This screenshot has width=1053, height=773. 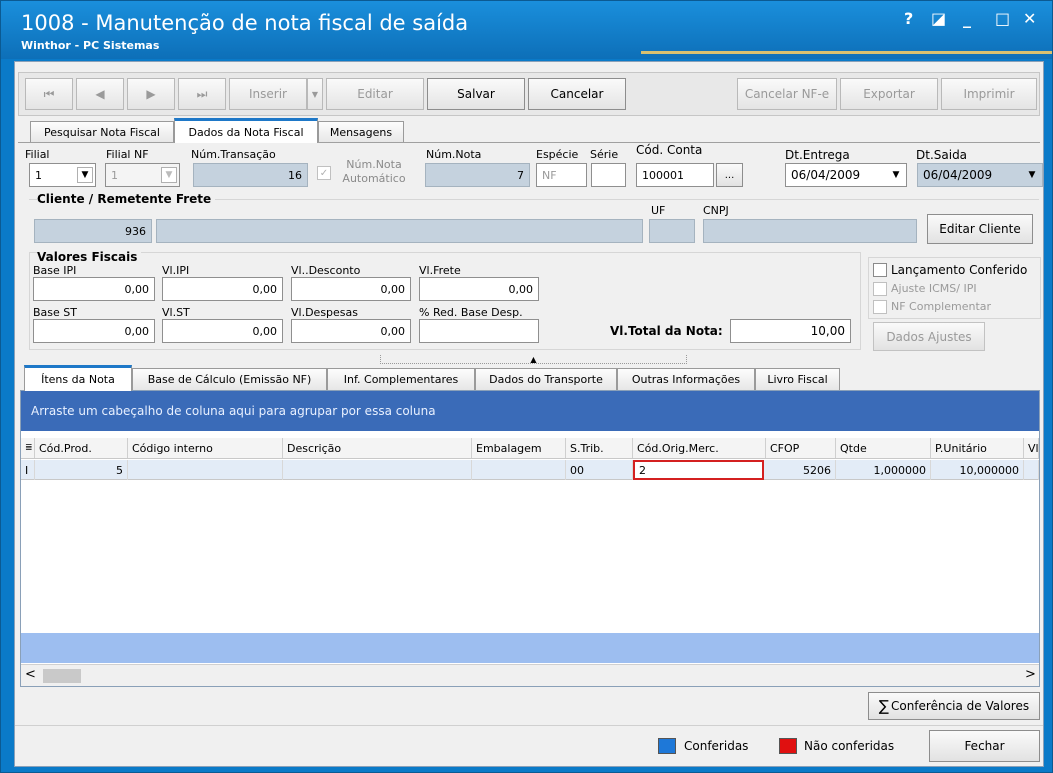 What do you see at coordinates (561, 175) in the screenshot?
I see `especie-field: NF` at bounding box center [561, 175].